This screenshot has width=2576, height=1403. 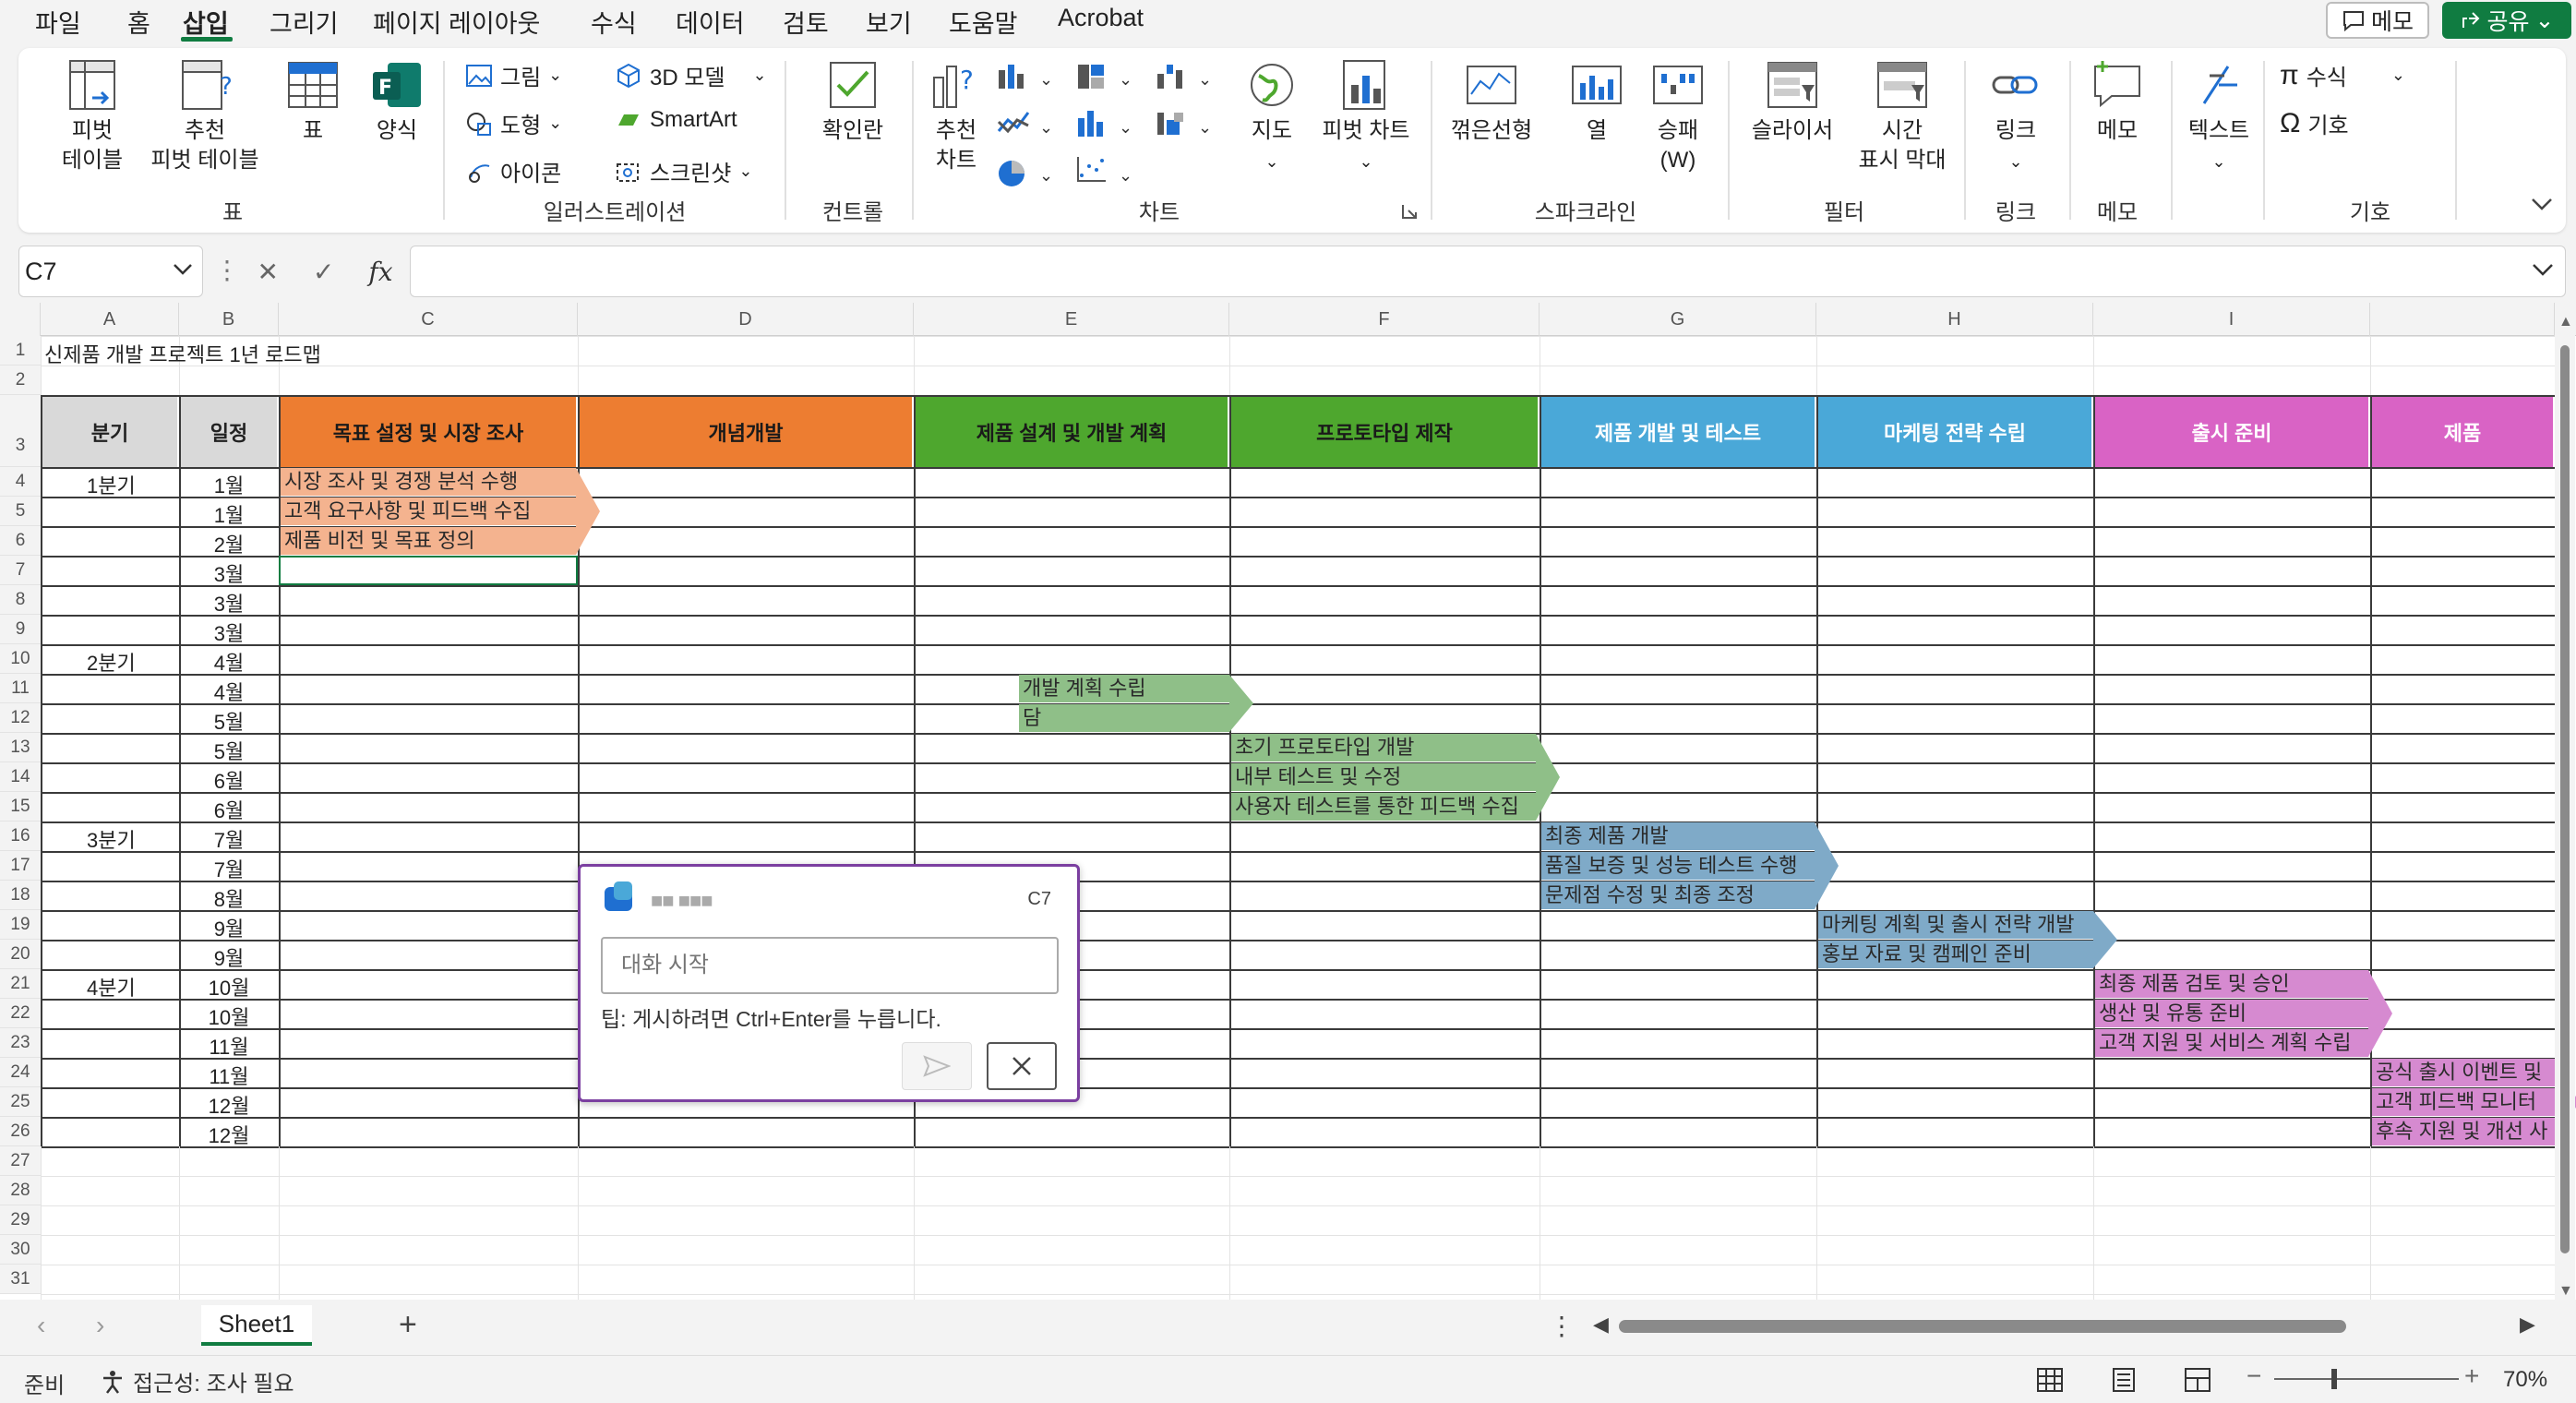 What do you see at coordinates (1124, 718) in the screenshot?
I see `task-band: 담` at bounding box center [1124, 718].